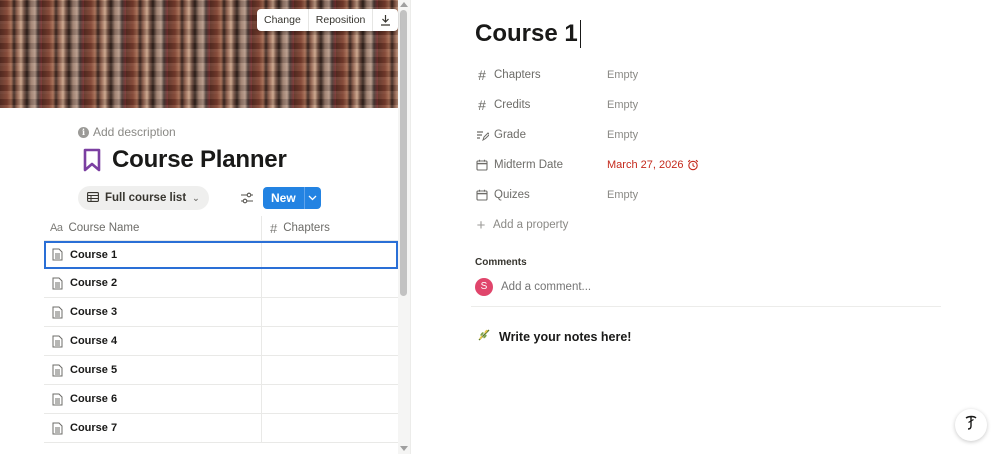  I want to click on new-dropdown-chevron-icon, so click(312, 198).